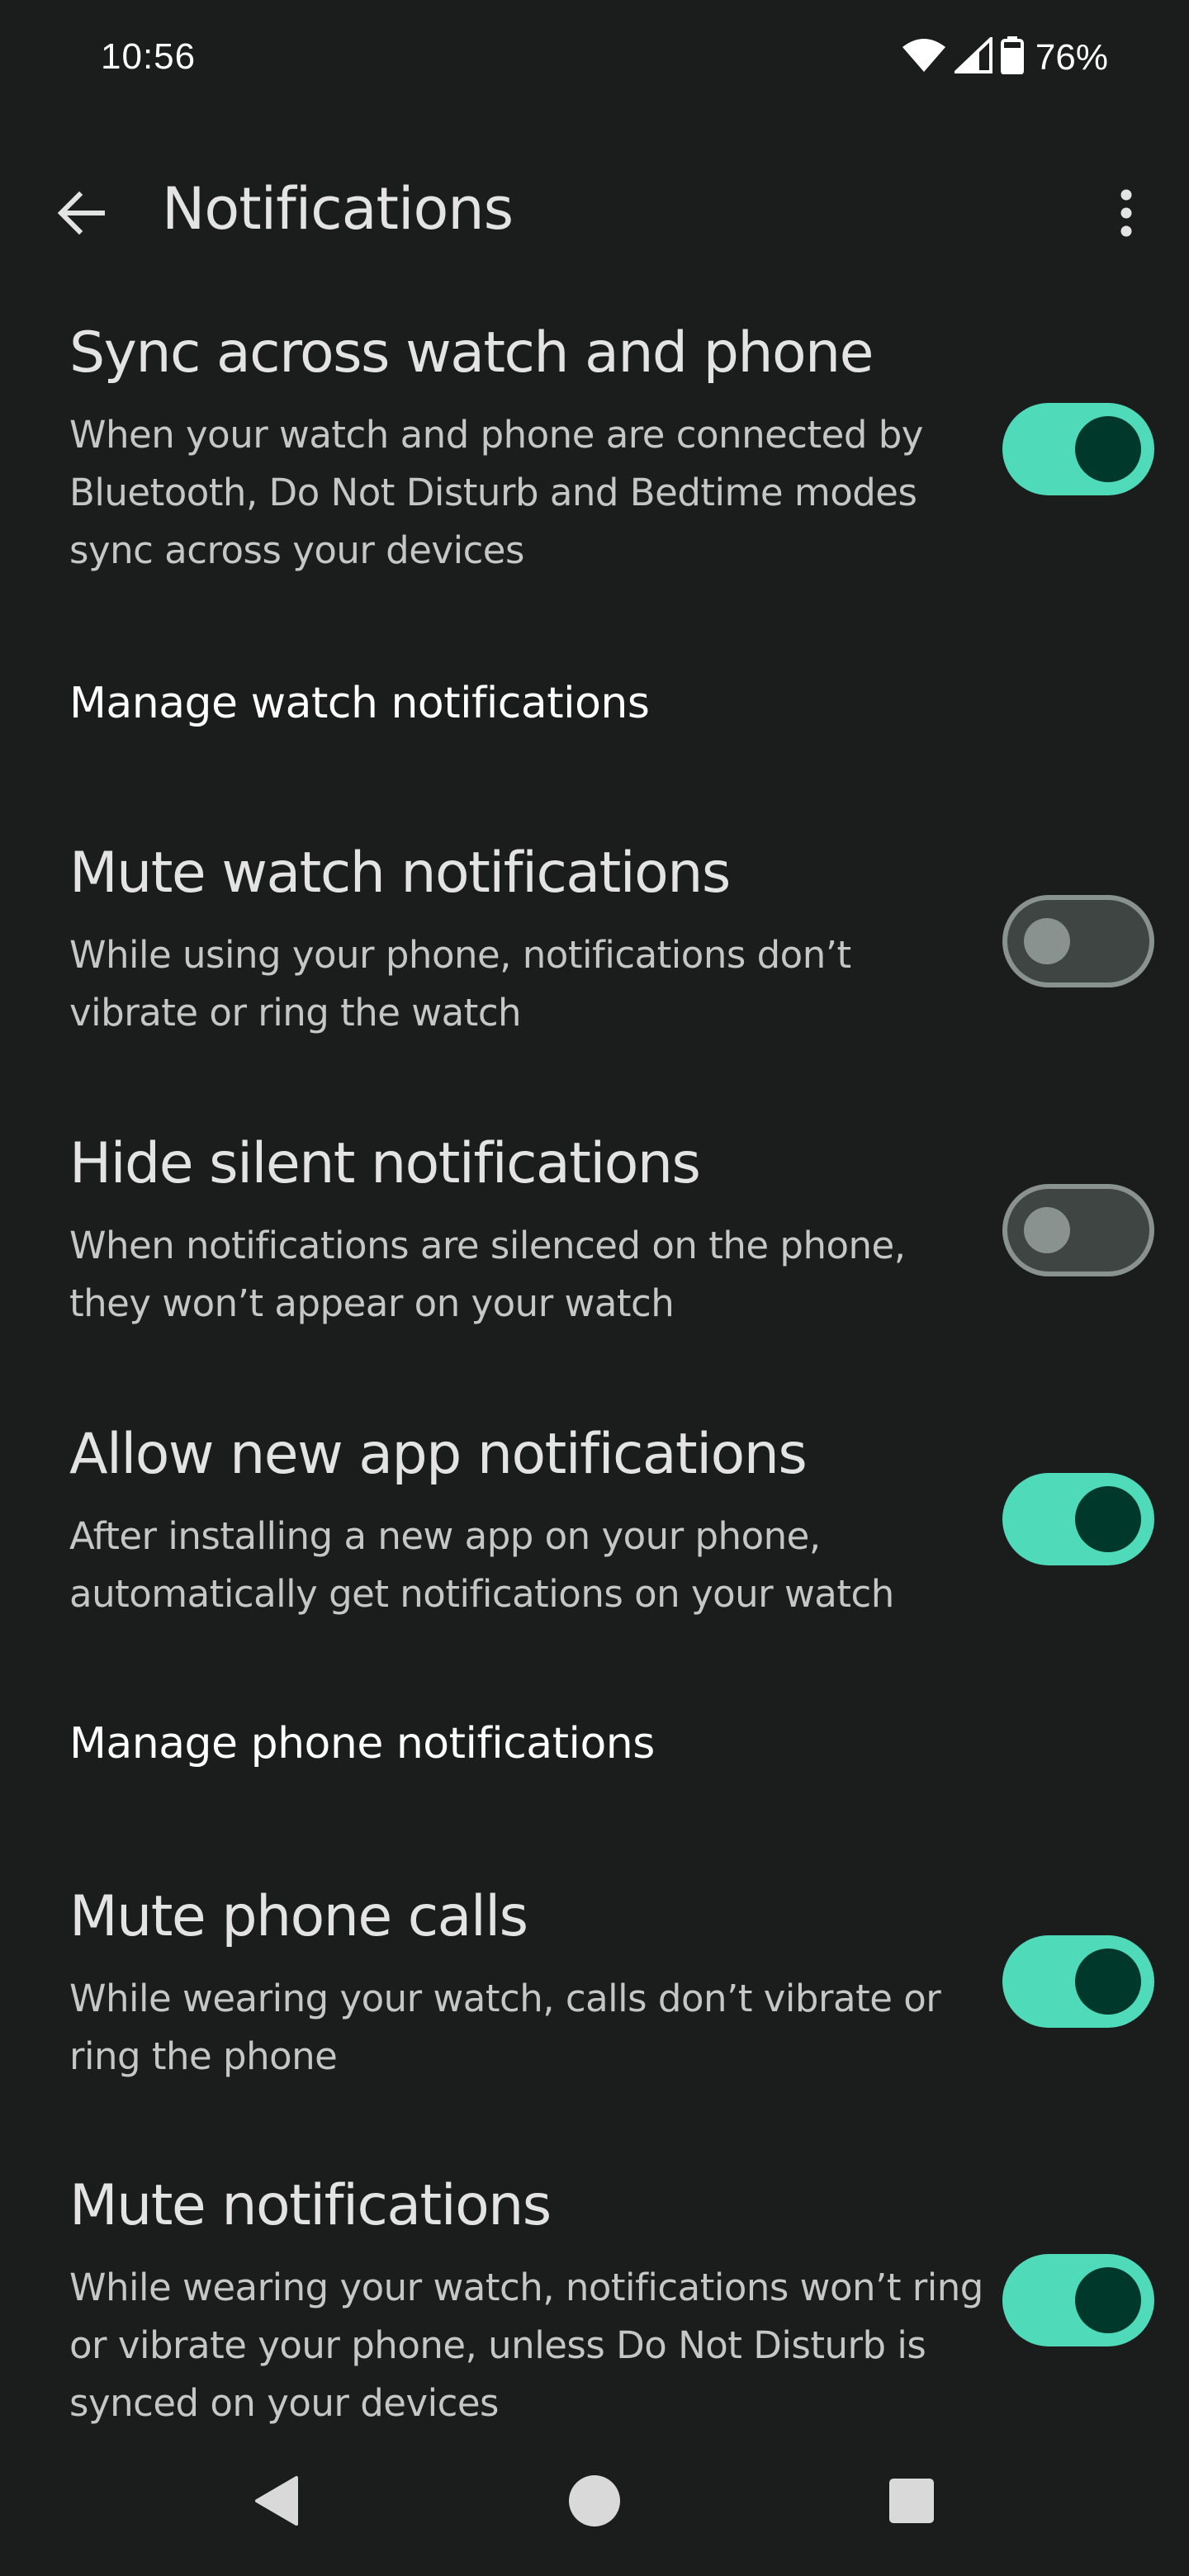 Image resolution: width=1189 pixels, height=2576 pixels. Describe the element at coordinates (594, 213) in the screenshot. I see `top-app-bar: Notifications` at that location.